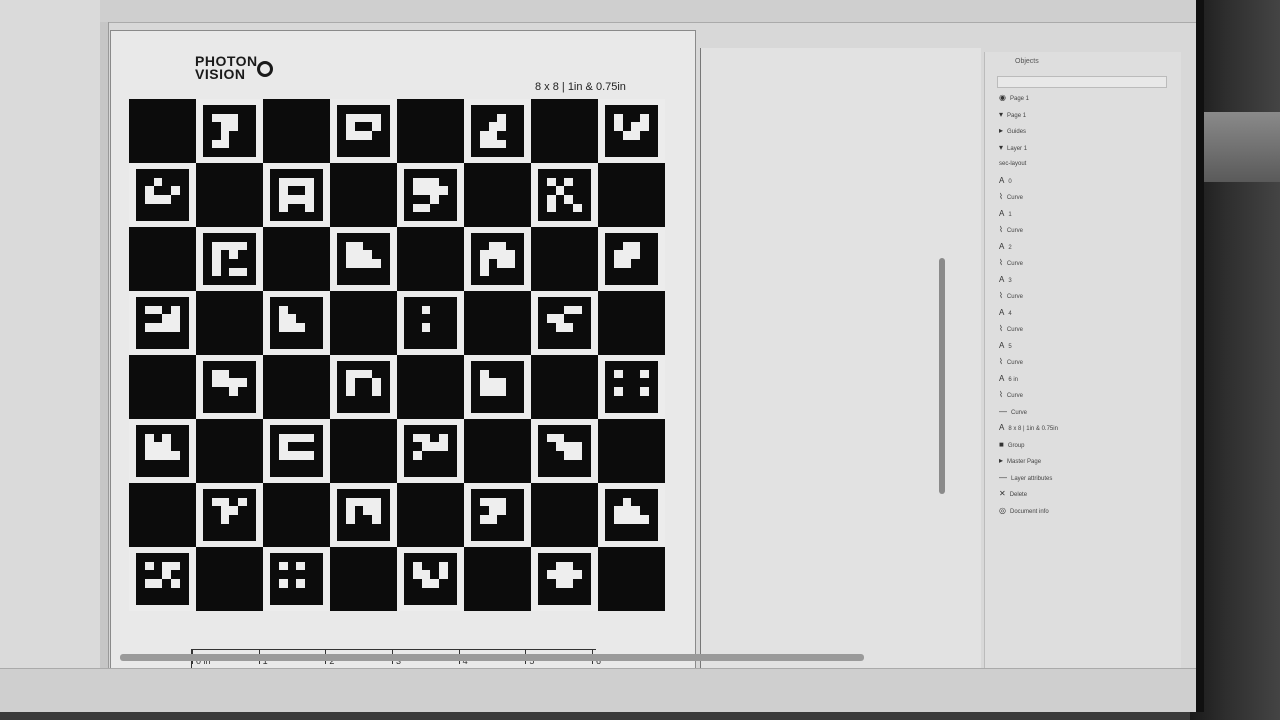 The image size is (1280, 720). What do you see at coordinates (104, 367) in the screenshot?
I see `left-ruler` at bounding box center [104, 367].